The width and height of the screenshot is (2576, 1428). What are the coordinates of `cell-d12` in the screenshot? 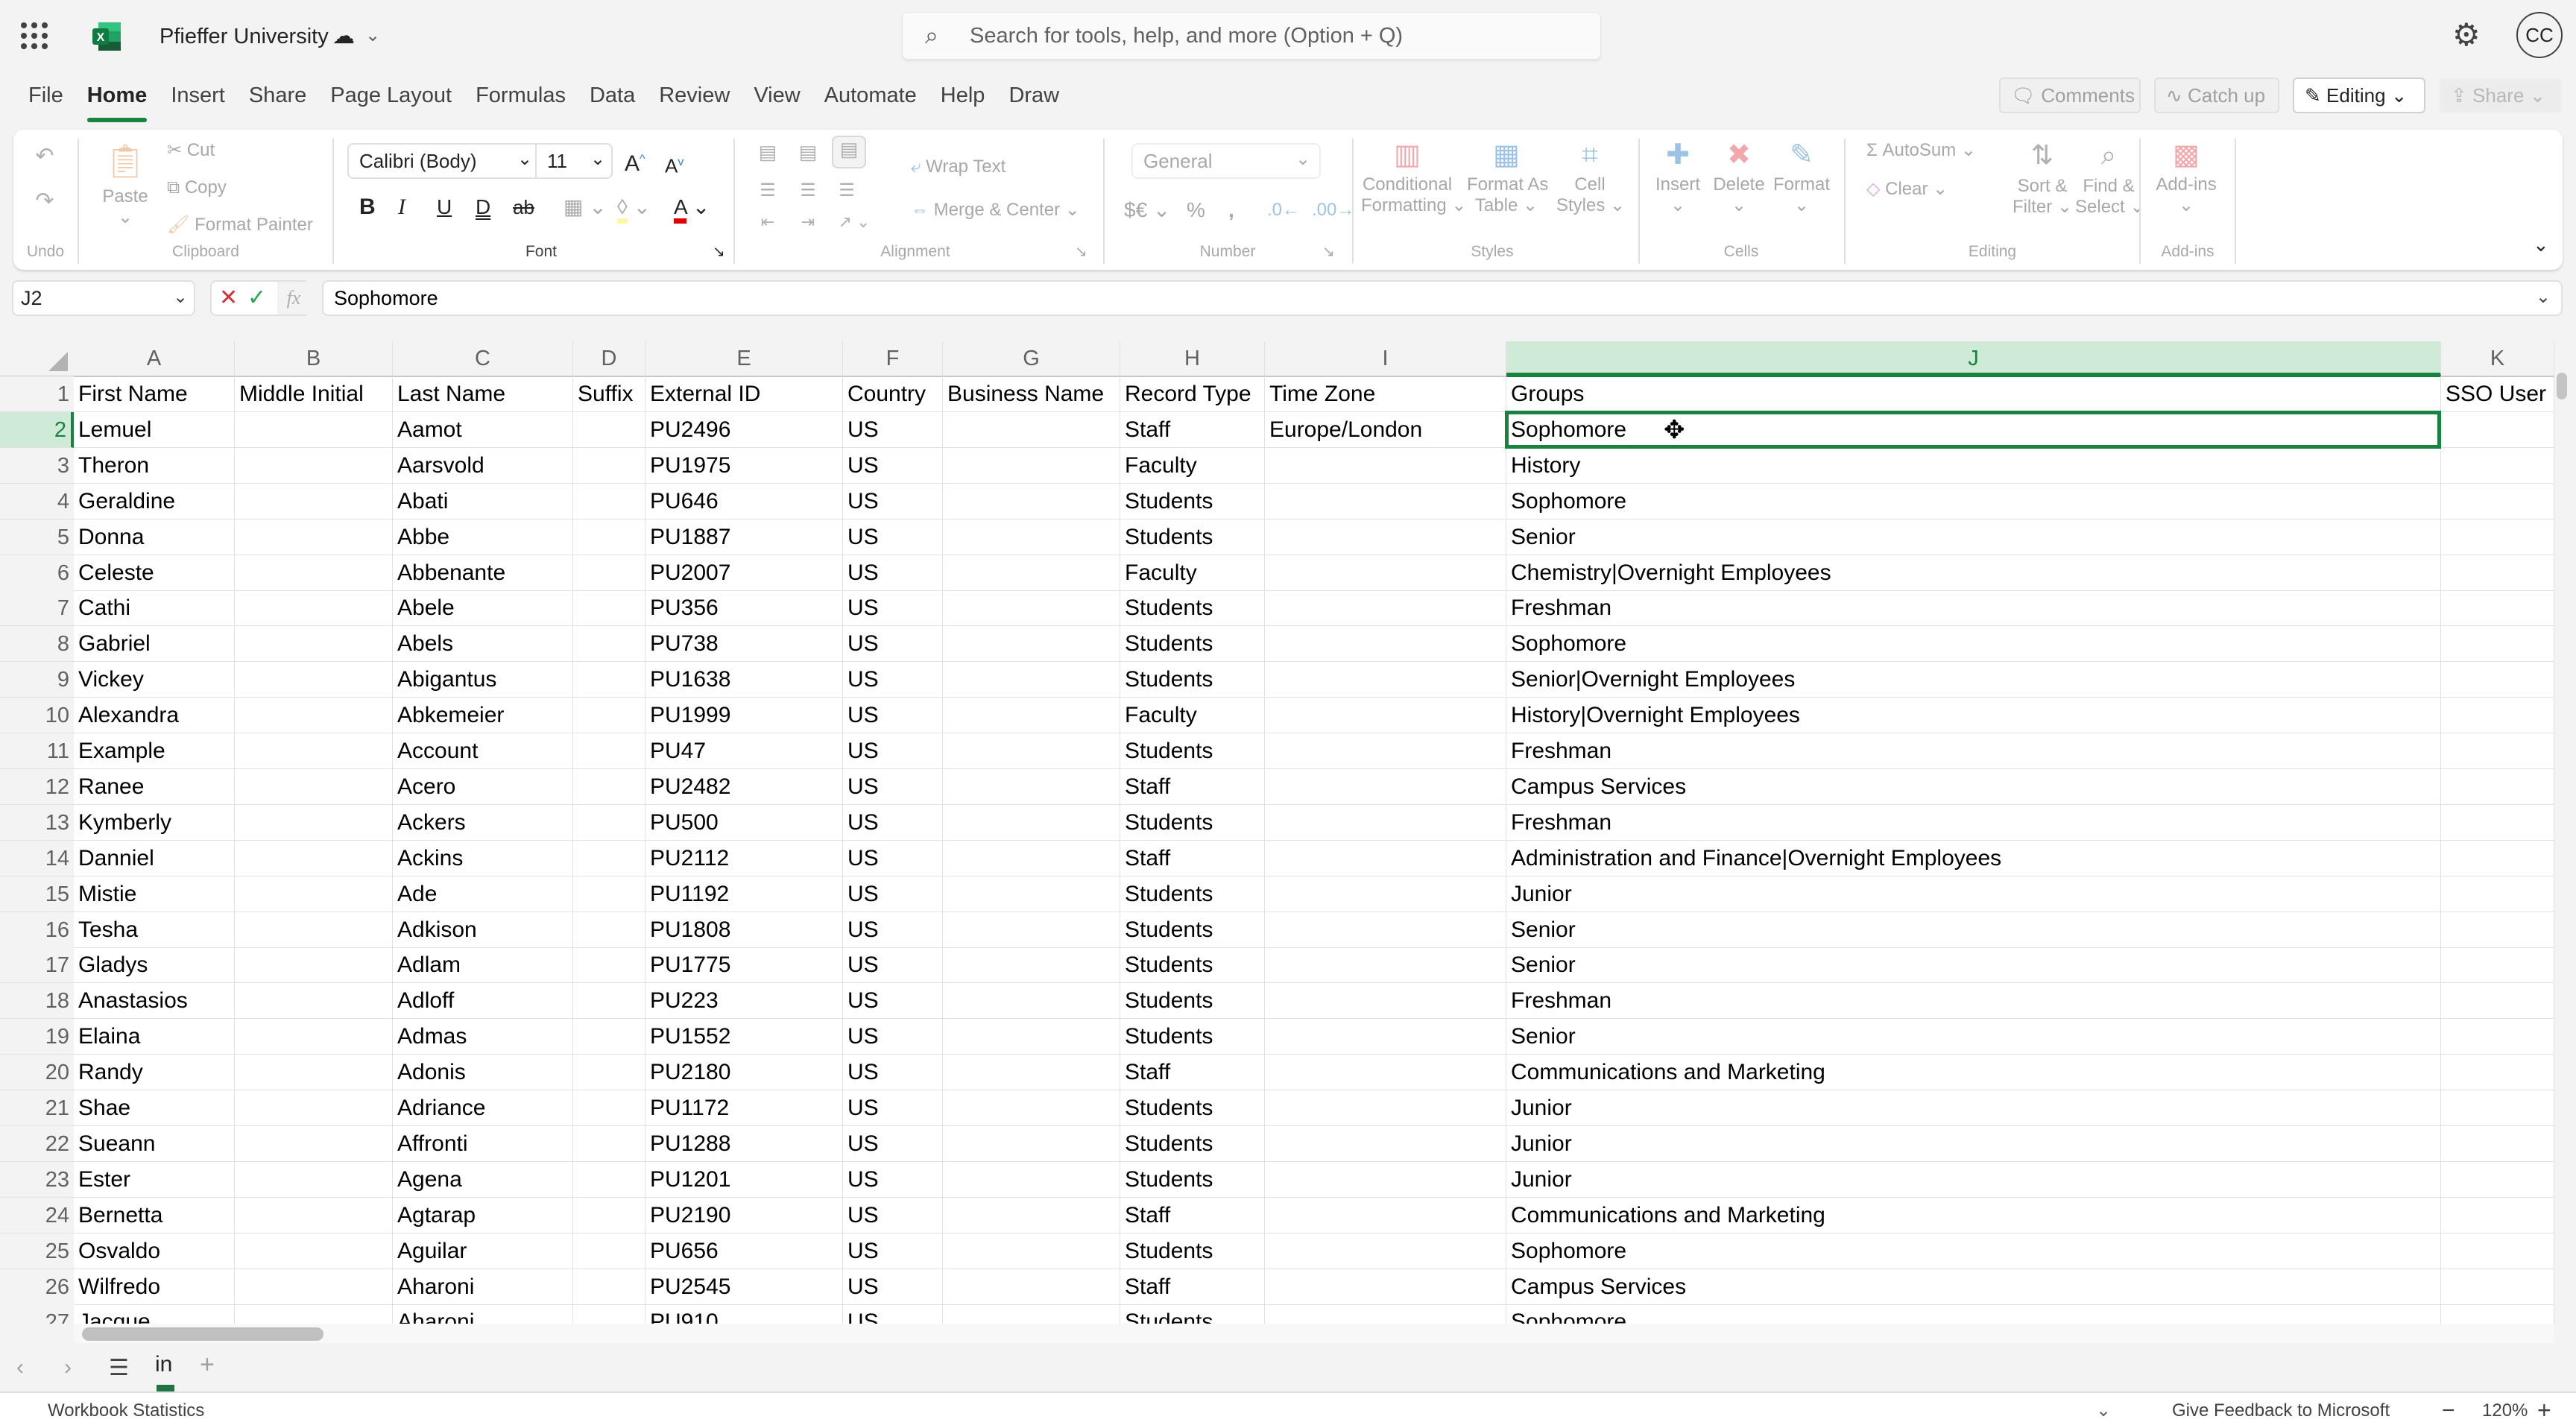 It's located at (609, 786).